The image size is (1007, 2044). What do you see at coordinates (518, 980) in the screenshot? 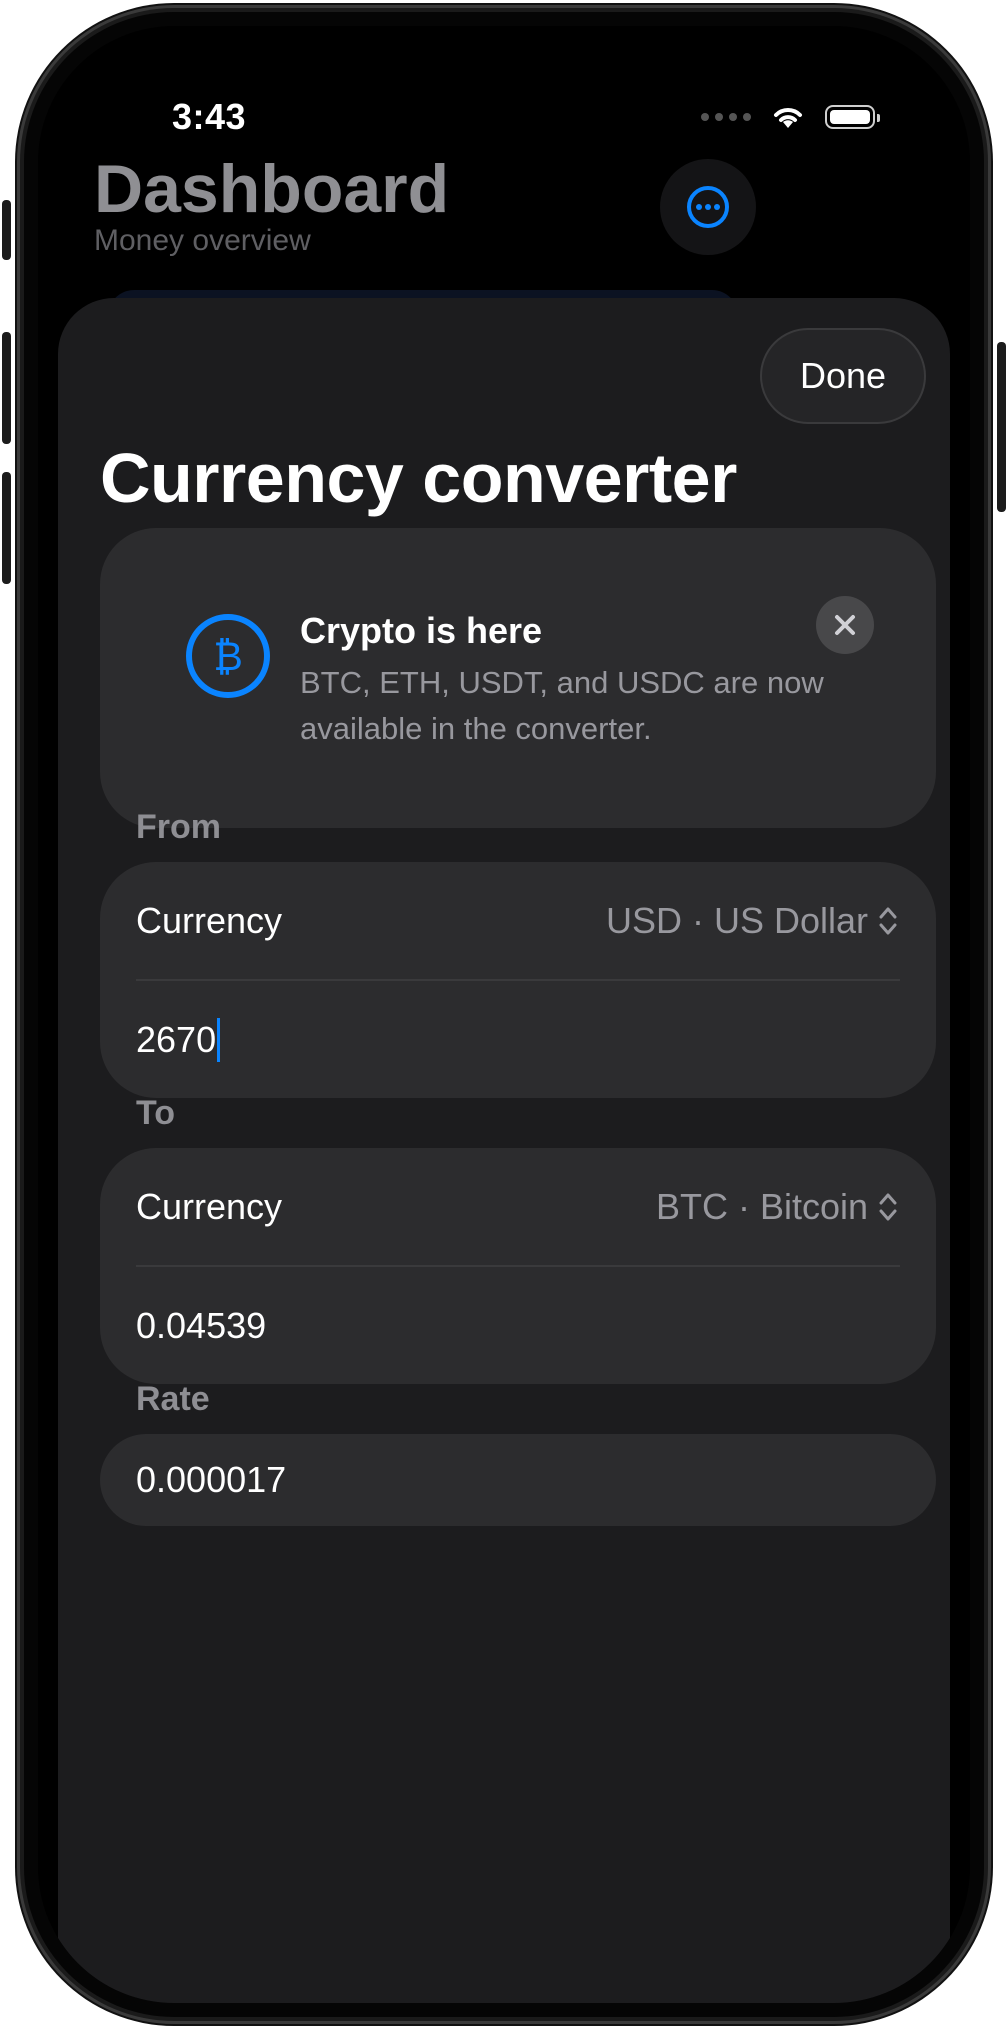
I see `from-group: Currency USD · US Dollar 2670` at bounding box center [518, 980].